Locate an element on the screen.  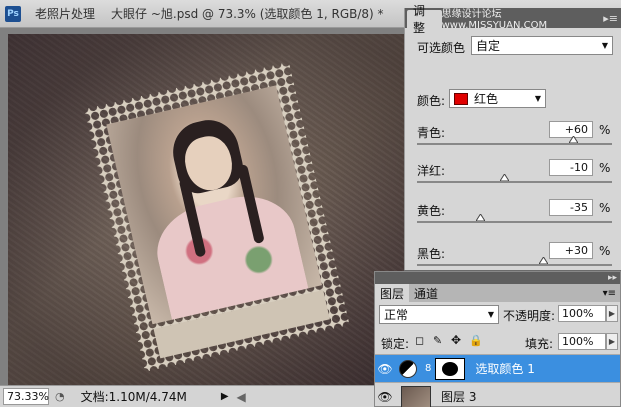
blend-mode-value: 正常 is located at coordinates (396, 315).